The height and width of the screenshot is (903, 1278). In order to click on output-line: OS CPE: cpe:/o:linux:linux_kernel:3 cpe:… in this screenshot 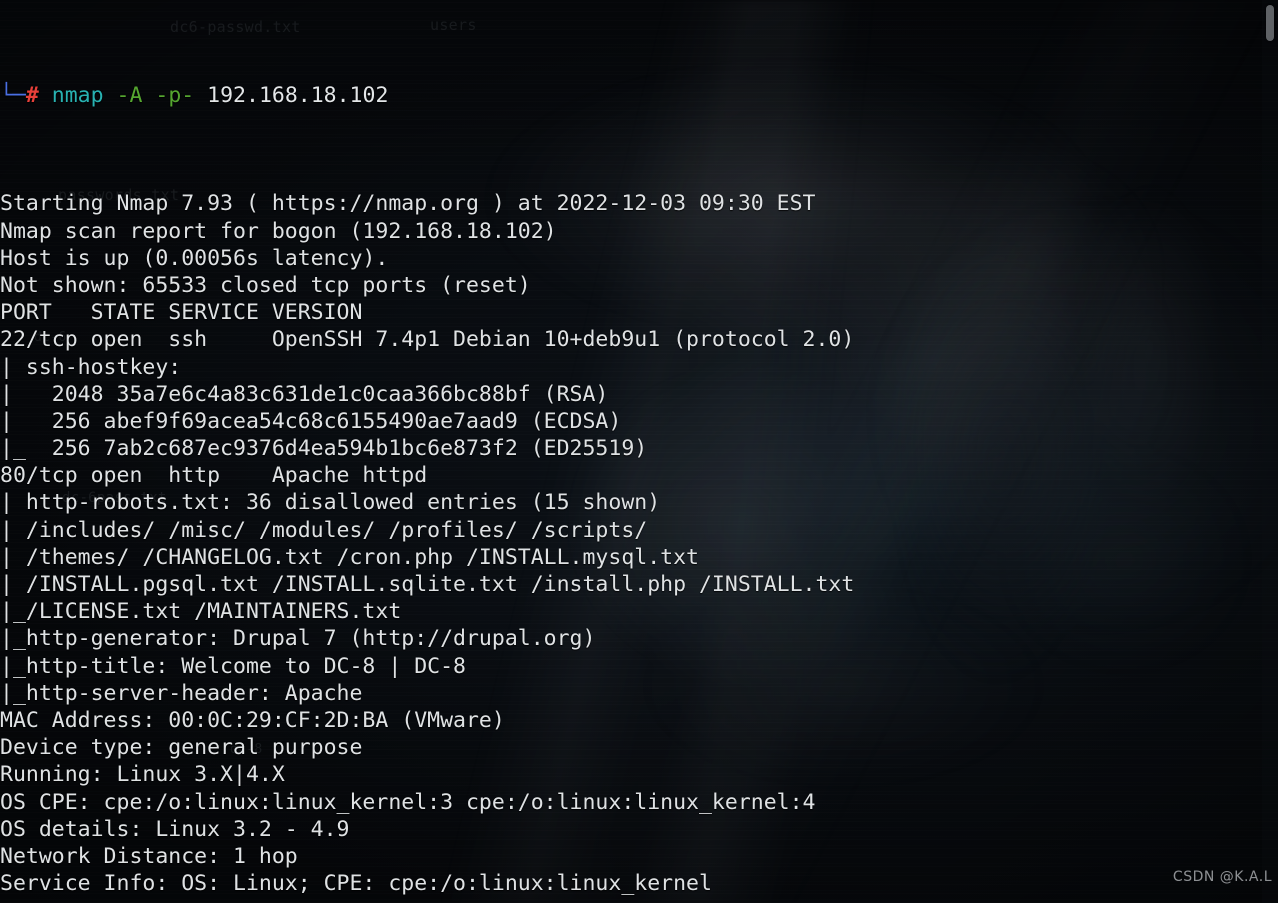, I will do `click(408, 802)`.